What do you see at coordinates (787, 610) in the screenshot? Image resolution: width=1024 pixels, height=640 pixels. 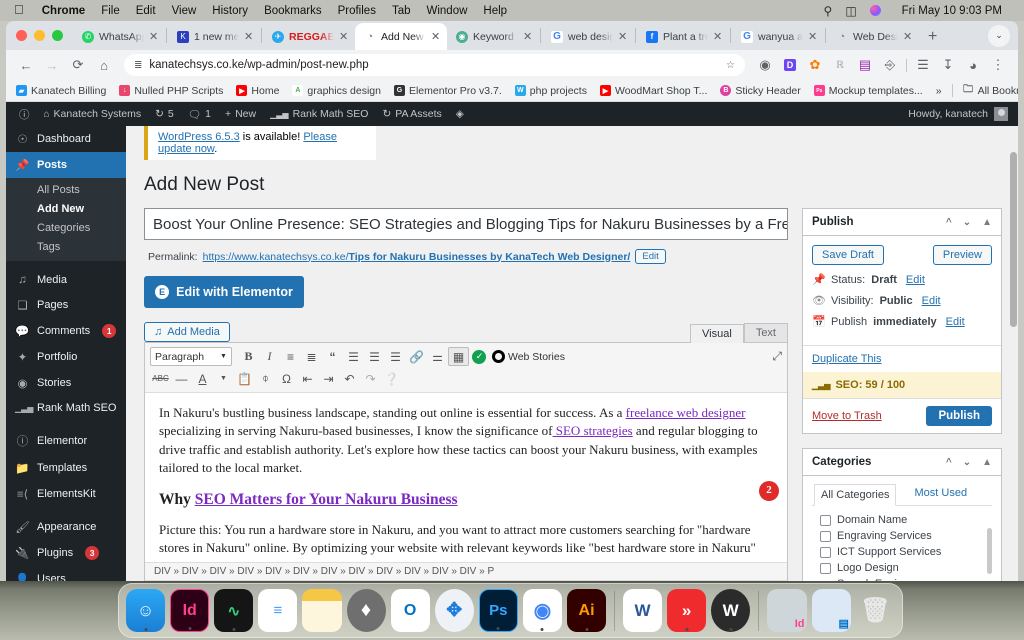 I see `dock-window-indesign-icon: Id` at bounding box center [787, 610].